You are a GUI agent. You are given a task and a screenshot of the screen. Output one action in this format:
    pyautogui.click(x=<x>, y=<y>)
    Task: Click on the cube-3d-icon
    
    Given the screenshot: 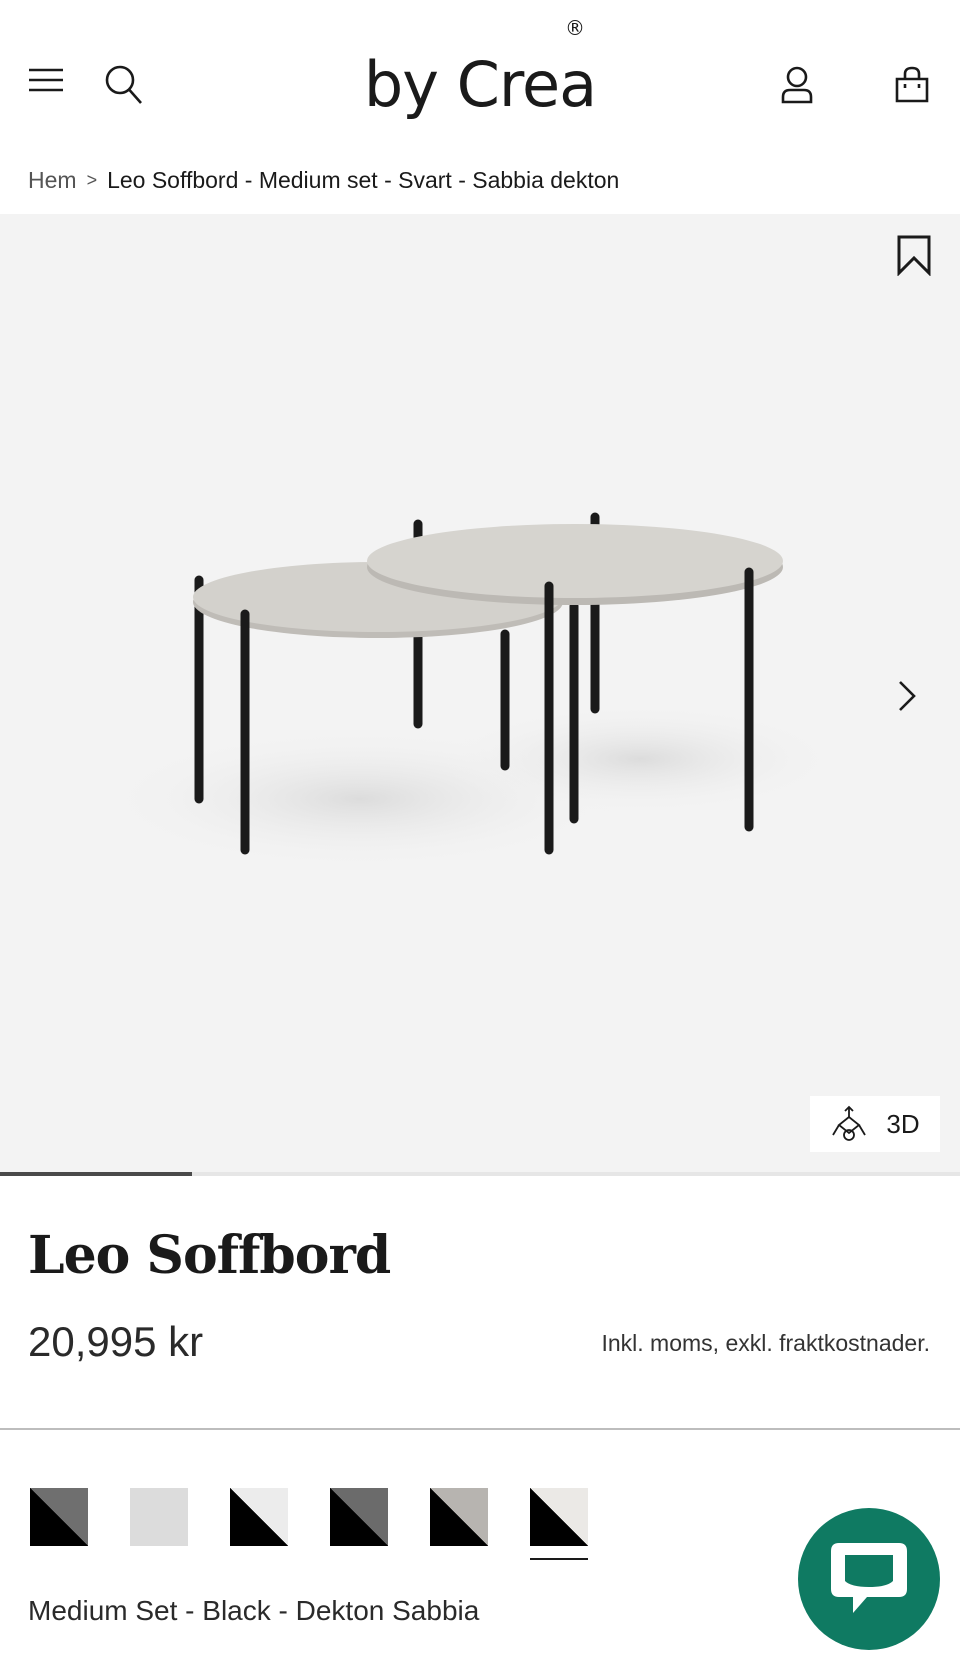 What is the action you would take?
    pyautogui.click(x=849, y=1123)
    